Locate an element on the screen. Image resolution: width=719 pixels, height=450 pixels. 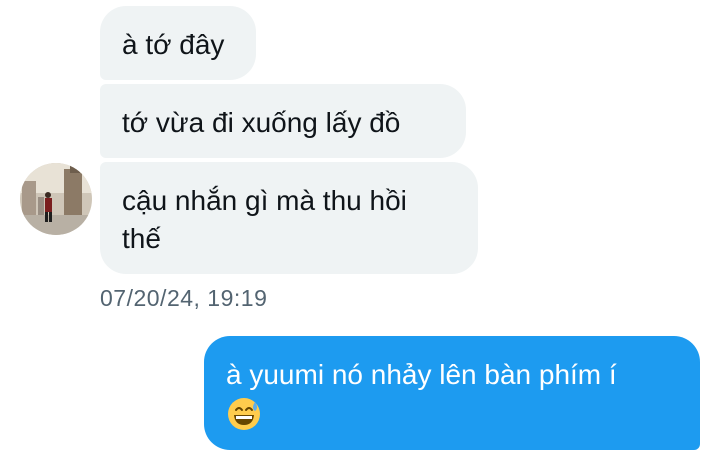
avatar-photo is located at coordinates (56, 199).